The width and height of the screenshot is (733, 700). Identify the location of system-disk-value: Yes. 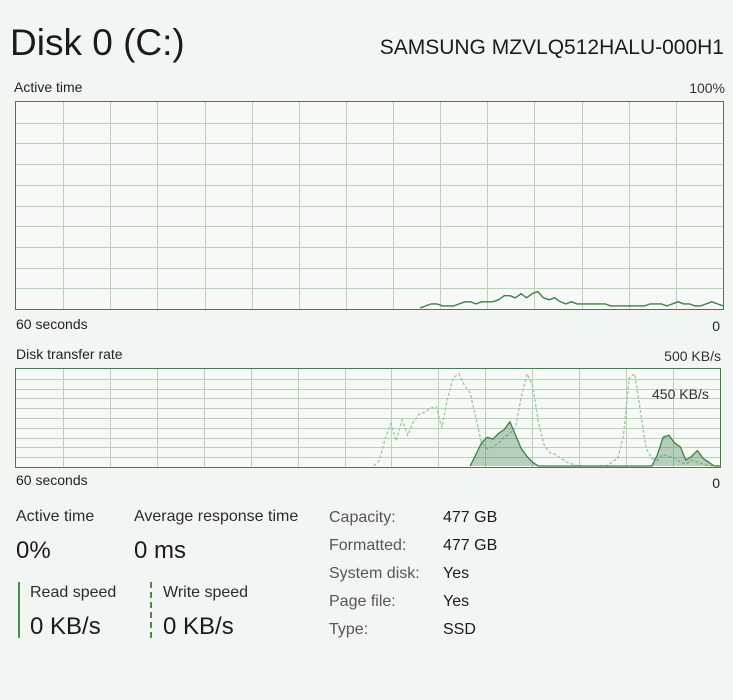
(456, 573).